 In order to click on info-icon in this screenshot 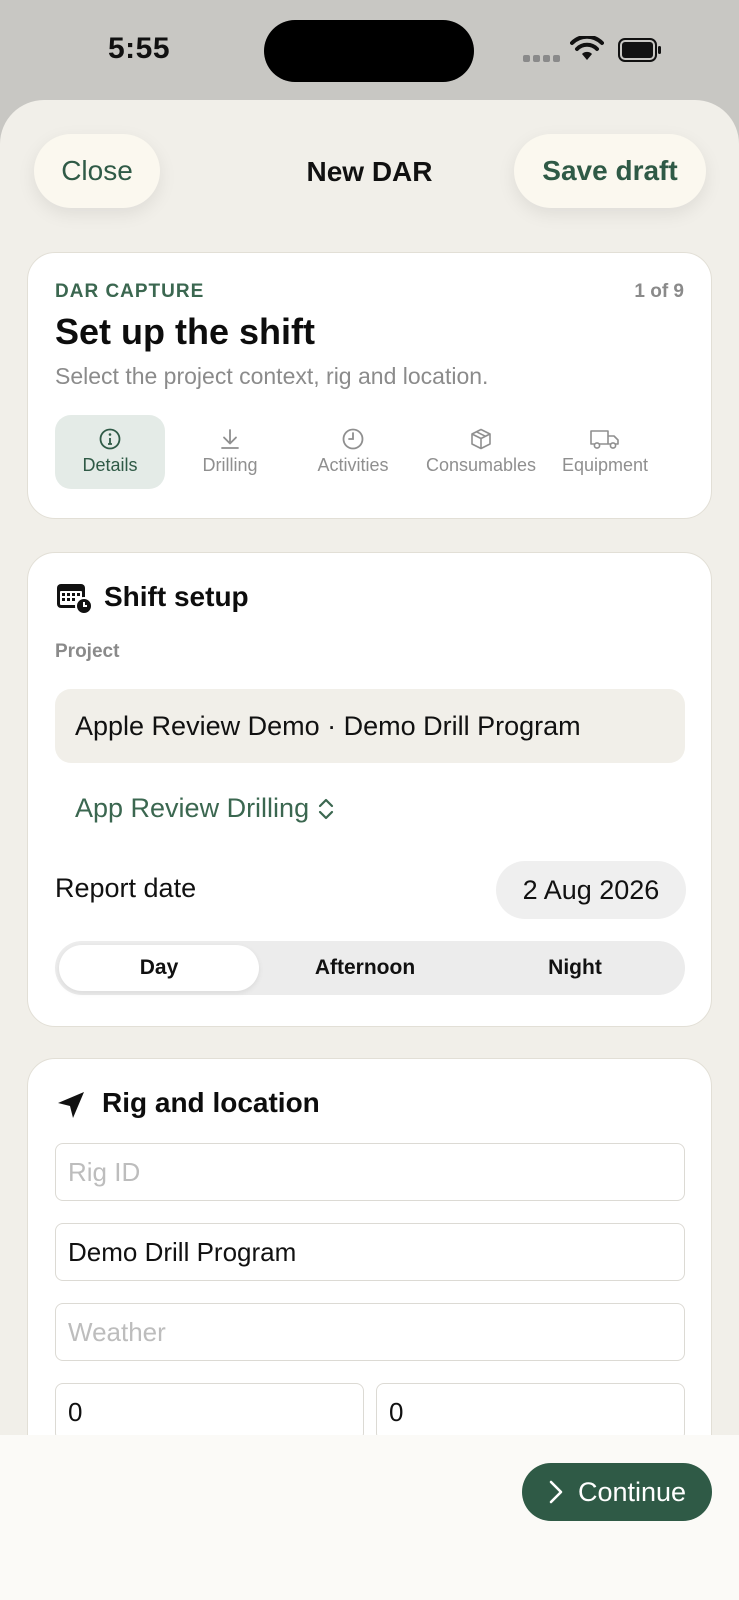, I will do `click(110, 439)`.